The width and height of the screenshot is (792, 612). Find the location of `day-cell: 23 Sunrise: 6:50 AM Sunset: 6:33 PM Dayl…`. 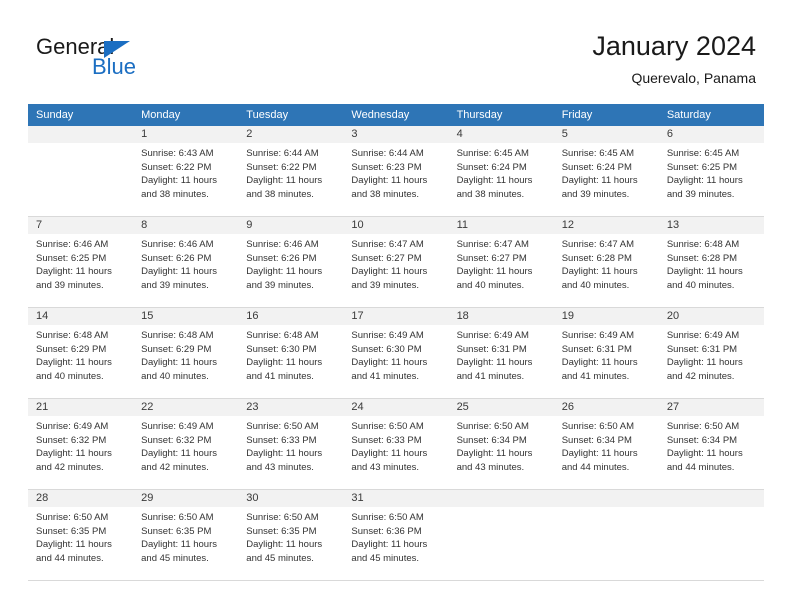

day-cell: 23 Sunrise: 6:50 AM Sunset: 6:33 PM Dayl… is located at coordinates (291, 444).